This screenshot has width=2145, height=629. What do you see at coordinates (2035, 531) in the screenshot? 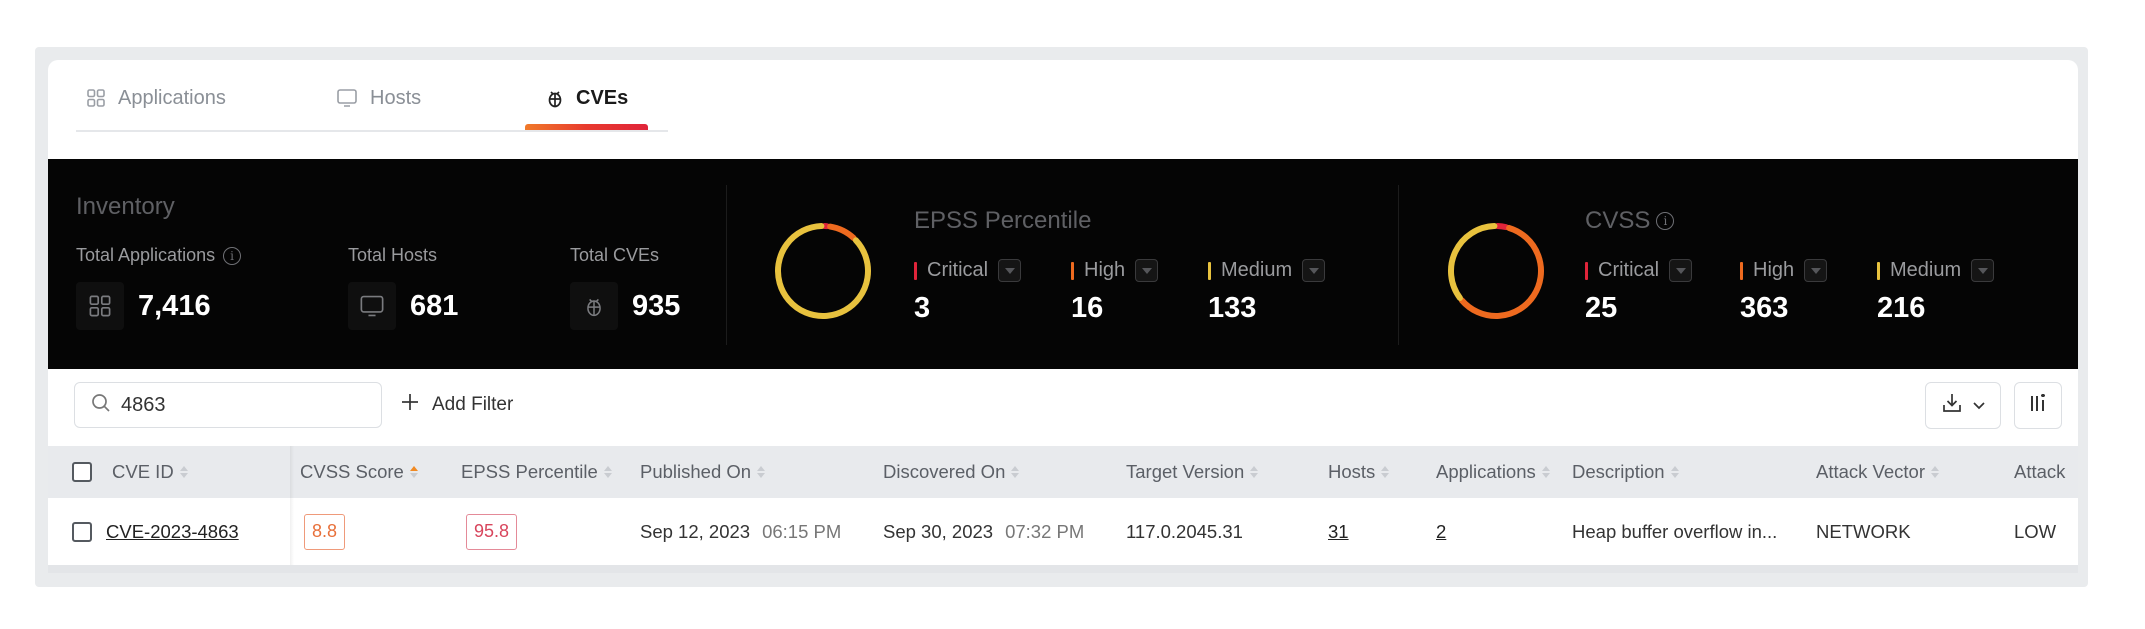
I see `cell-attack-complexity: LOW` at bounding box center [2035, 531].